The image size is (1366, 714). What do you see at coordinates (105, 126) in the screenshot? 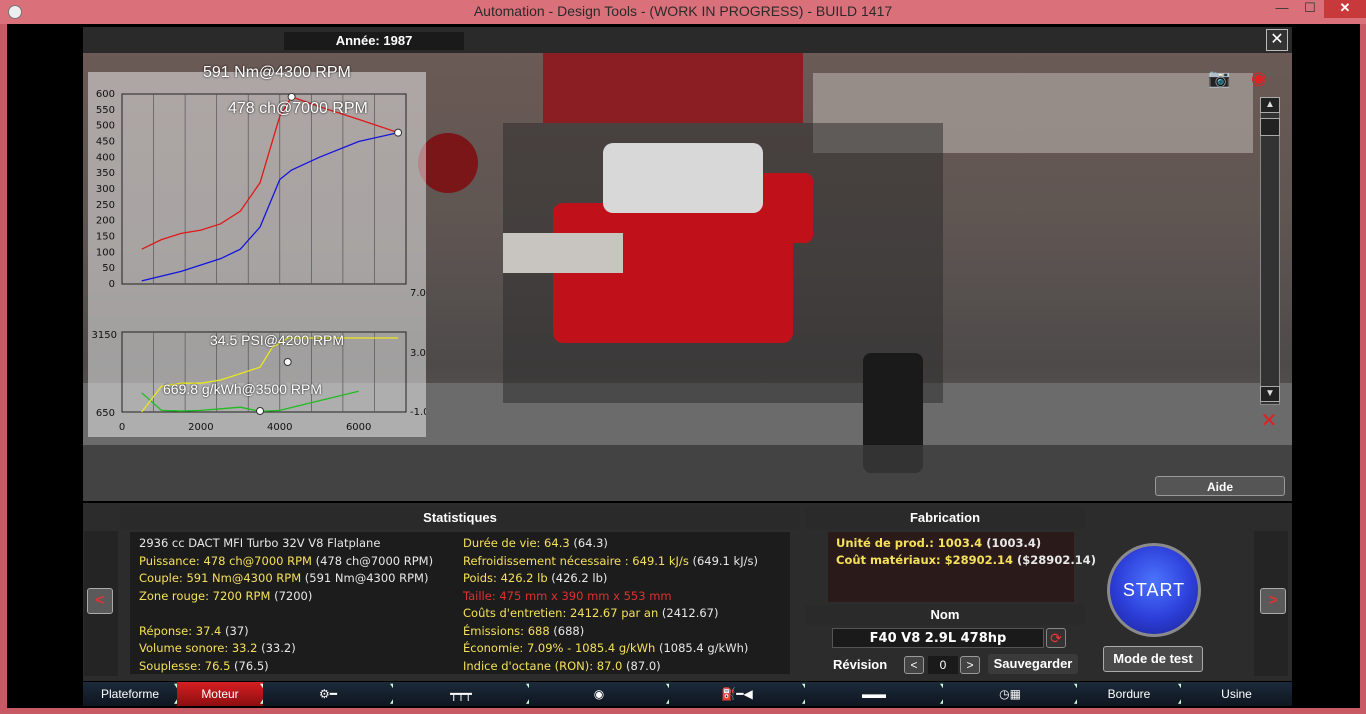
I see `y-tick-label: 500` at bounding box center [105, 126].